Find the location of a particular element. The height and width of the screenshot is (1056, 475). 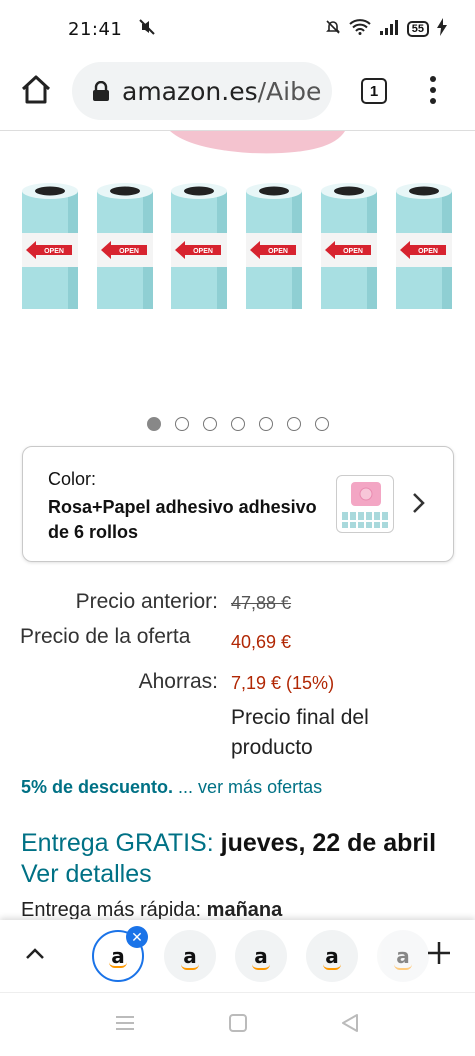

close-tab-icon: ✕ is located at coordinates (137, 937).